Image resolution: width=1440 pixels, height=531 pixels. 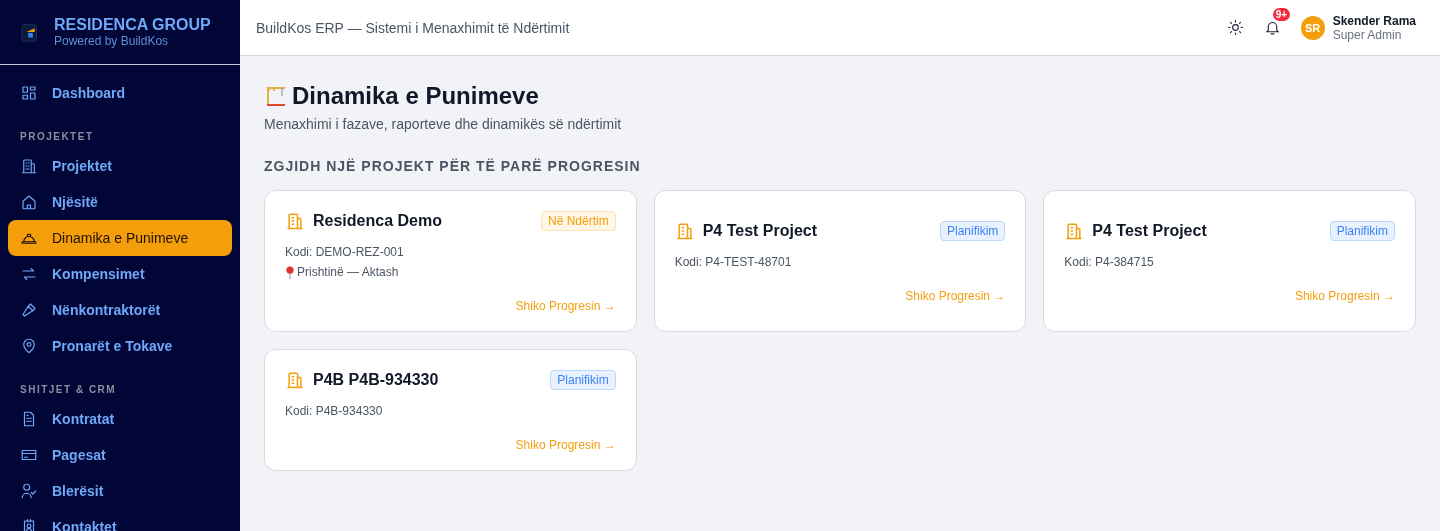 I want to click on project-code: Kodi: P4B-934330, so click(x=334, y=411).